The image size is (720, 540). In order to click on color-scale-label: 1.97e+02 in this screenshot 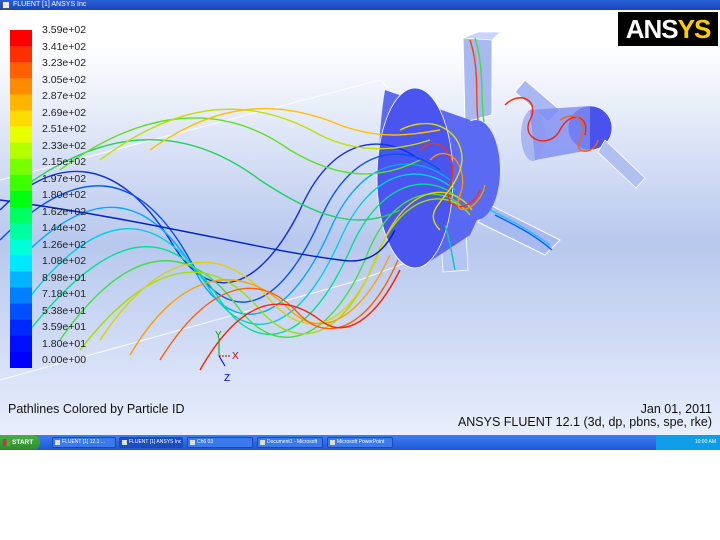, I will do `click(64, 178)`.